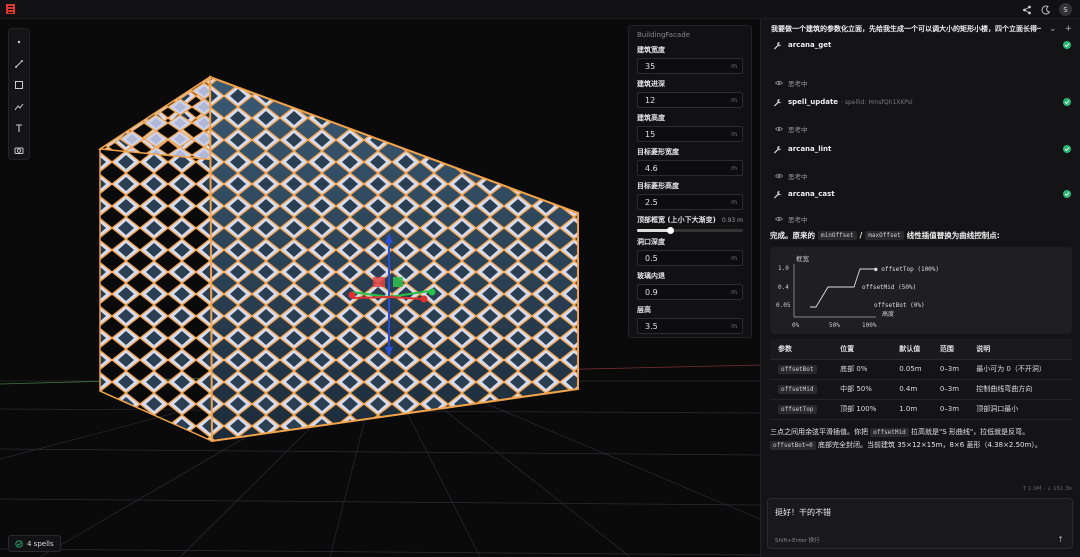 The image size is (1080, 557). Describe the element at coordinates (19, 42) in the screenshot. I see `point-icon` at that location.